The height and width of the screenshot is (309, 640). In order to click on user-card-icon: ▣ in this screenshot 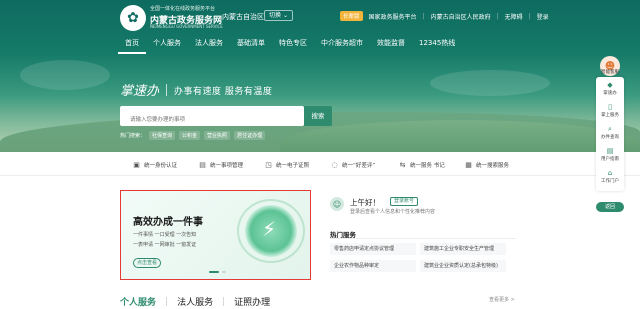, I will do `click(136, 164)`.